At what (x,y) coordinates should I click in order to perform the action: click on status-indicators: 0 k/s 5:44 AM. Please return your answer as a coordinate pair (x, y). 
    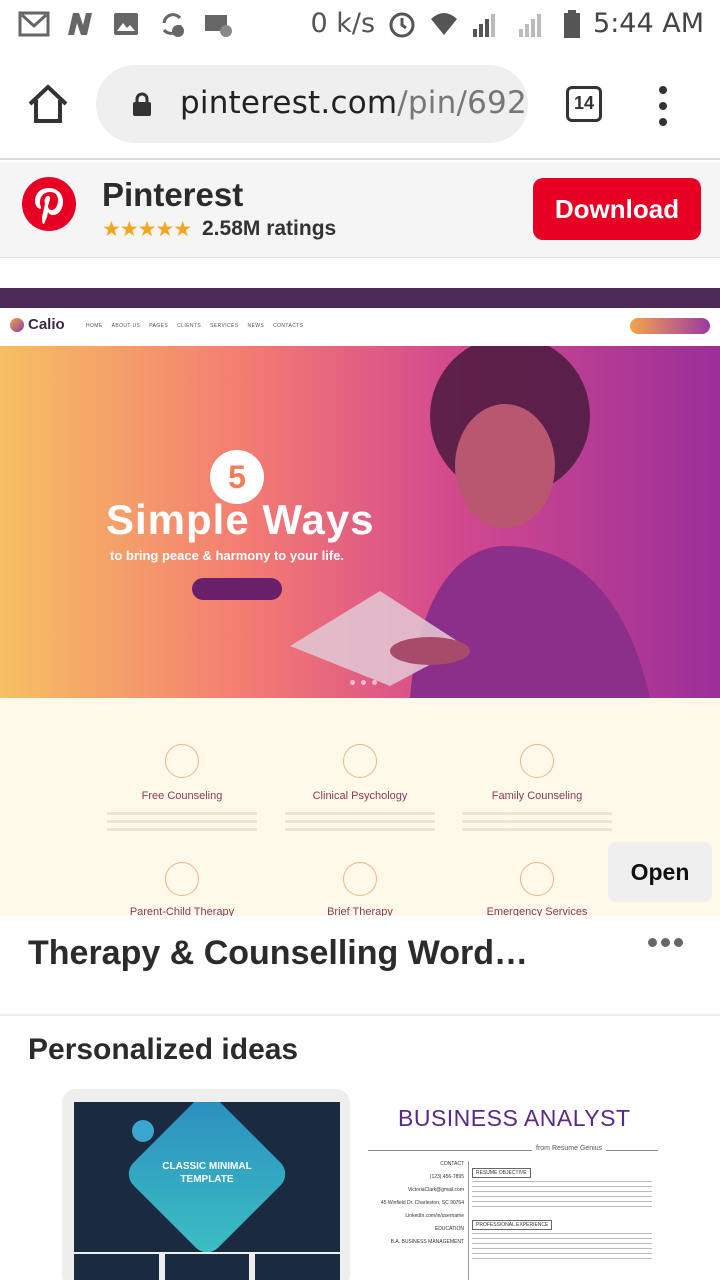
    Looking at the image, I should click on (507, 23).